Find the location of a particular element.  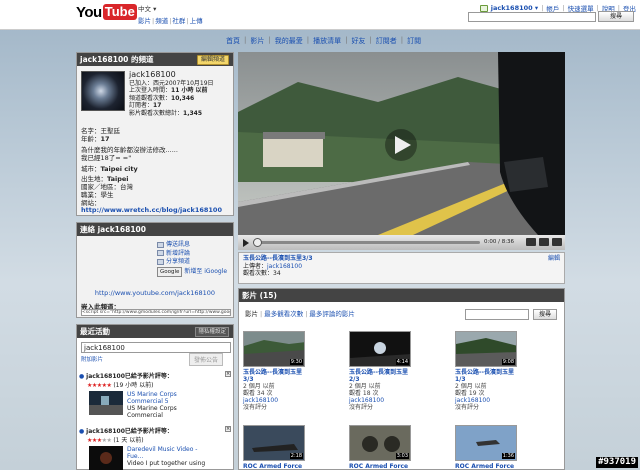

privacy-settings-button: 隱私權設定 is located at coordinates (212, 332).